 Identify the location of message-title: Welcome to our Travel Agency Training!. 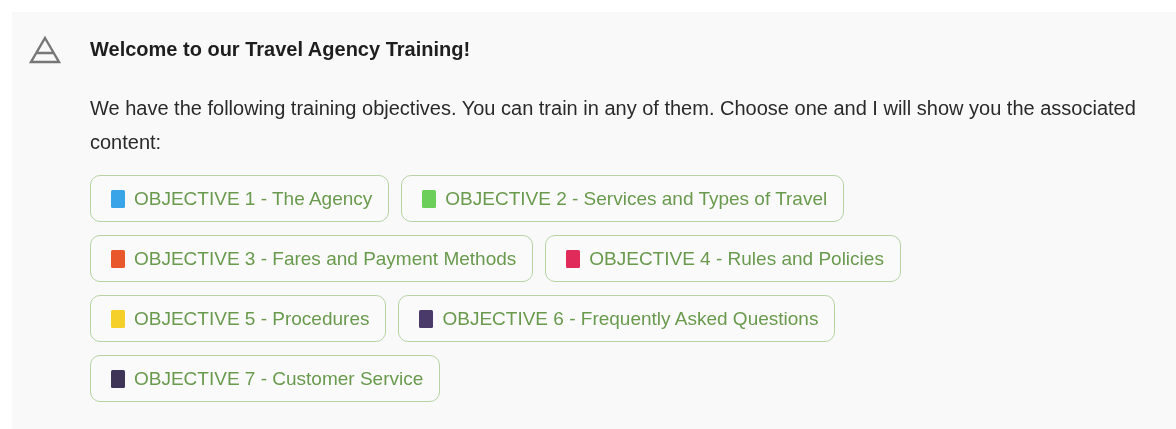
(281, 49).